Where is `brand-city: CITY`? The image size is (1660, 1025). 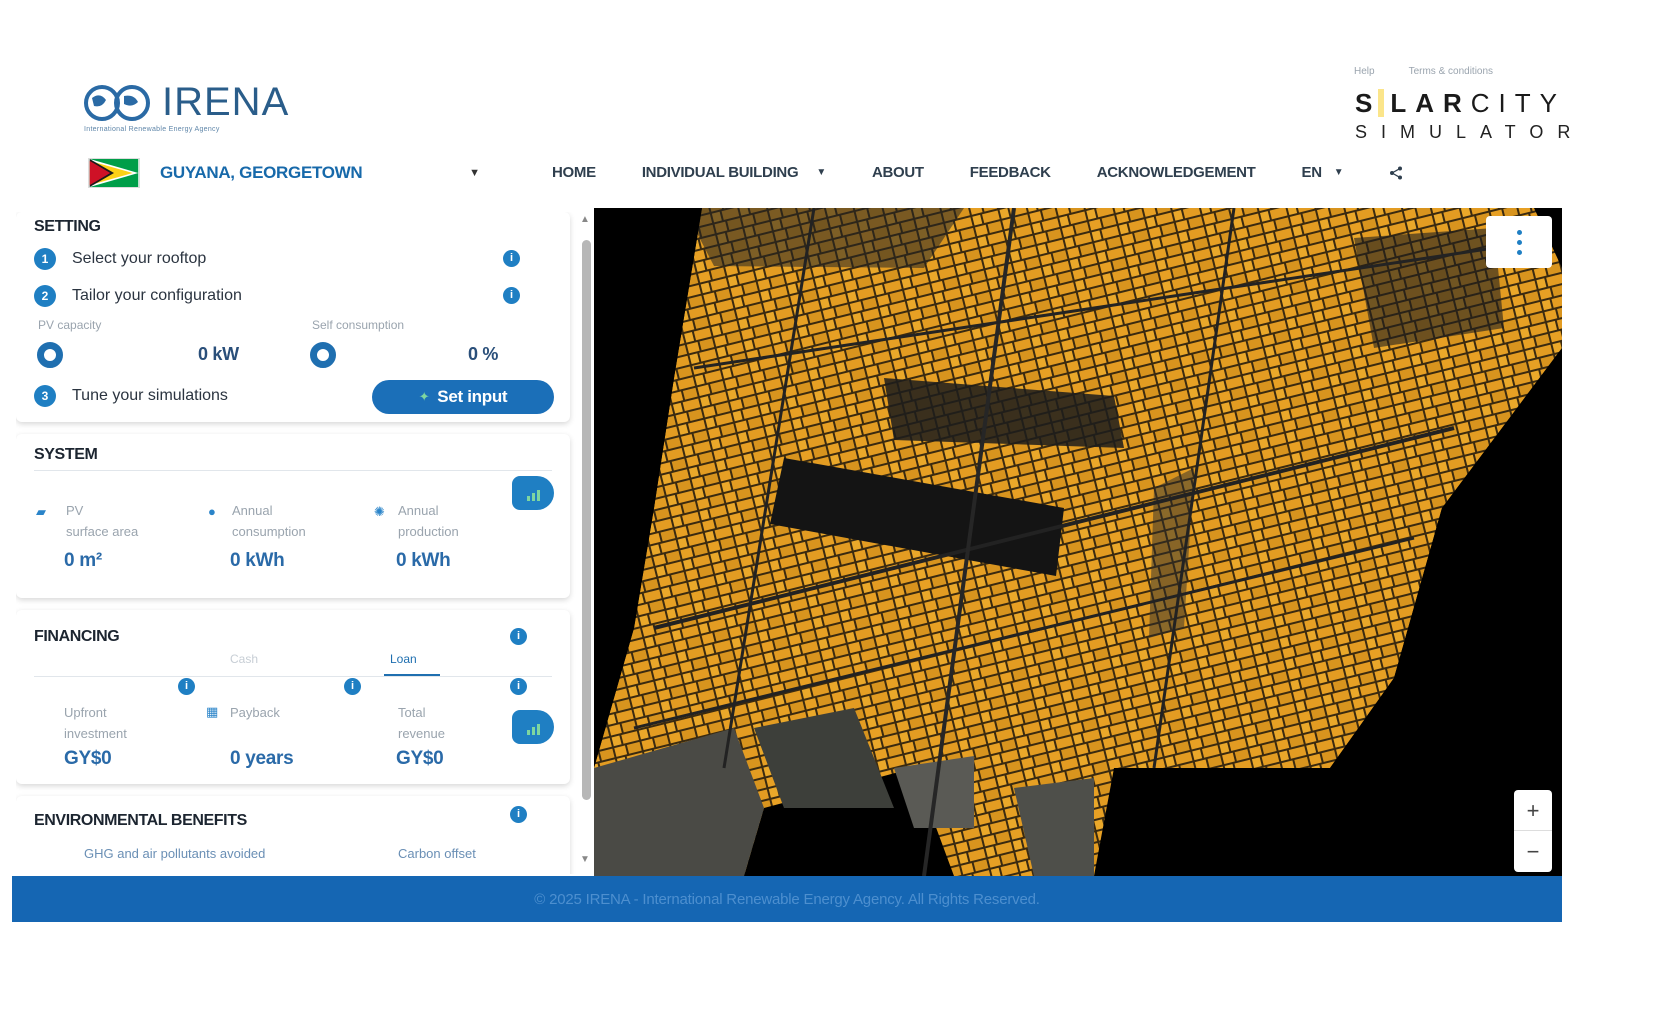
brand-city: CITY is located at coordinates (1518, 103).